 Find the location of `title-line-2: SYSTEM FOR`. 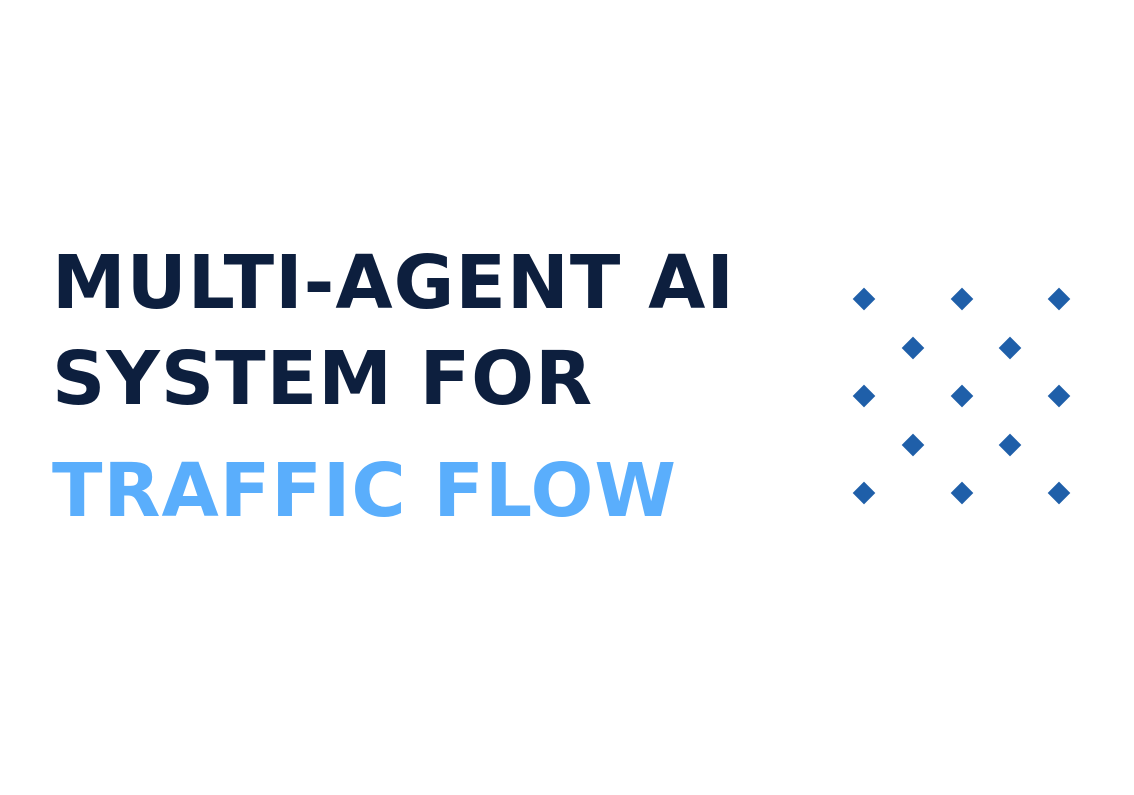

title-line-2: SYSTEM FOR is located at coordinates (323, 379).